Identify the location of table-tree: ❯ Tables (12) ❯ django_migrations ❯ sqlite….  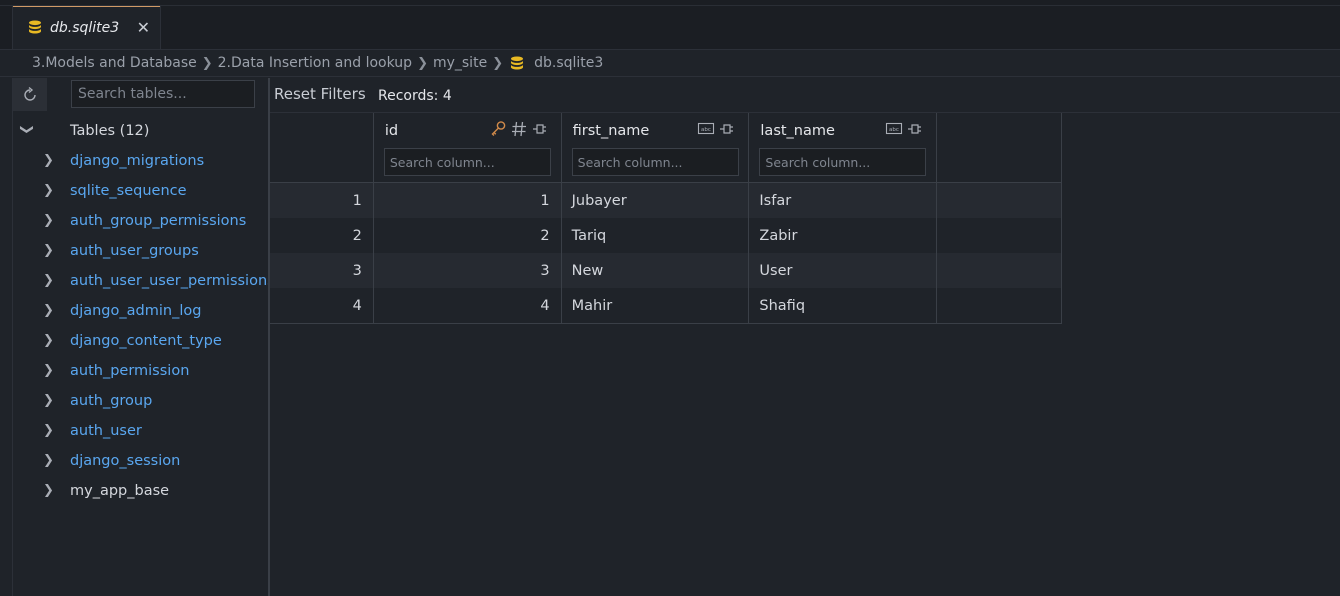
(144, 311).